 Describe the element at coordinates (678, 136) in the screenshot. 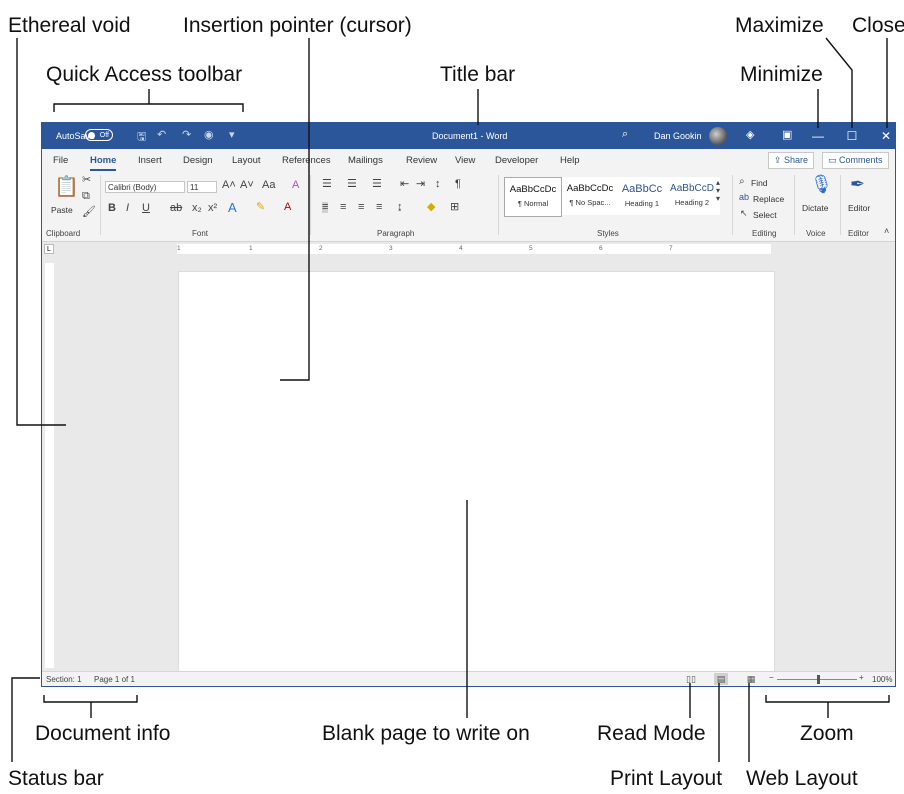

I see `user-name: Dan Gookin` at that location.